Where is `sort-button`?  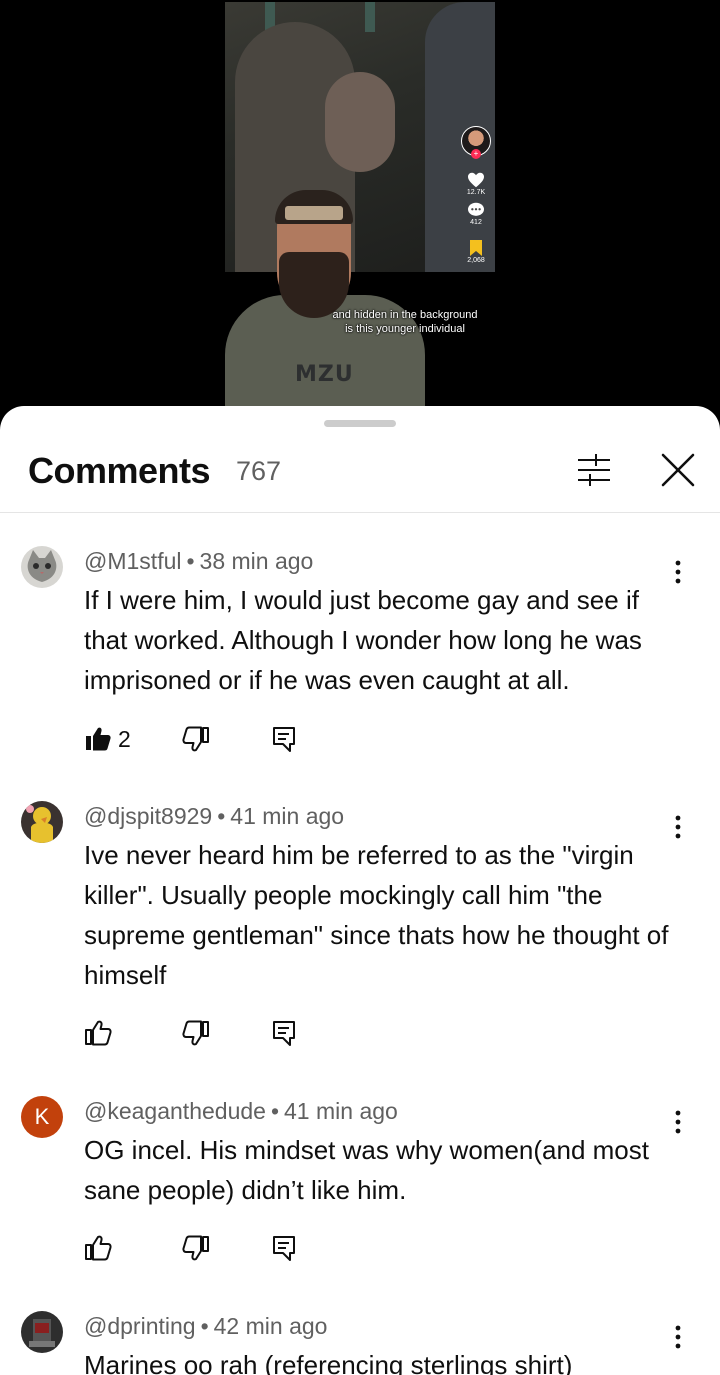
sort-button is located at coordinates (594, 470).